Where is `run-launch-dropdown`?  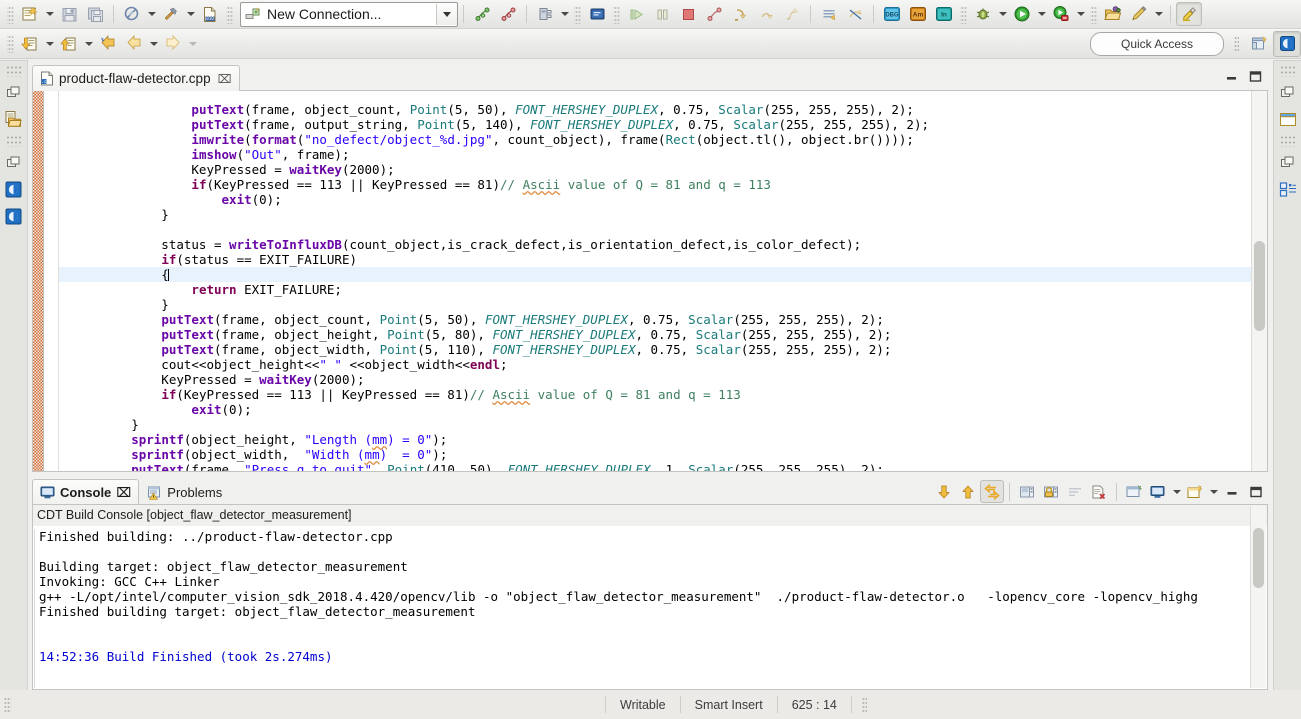 run-launch-dropdown is located at coordinates (1041, 14).